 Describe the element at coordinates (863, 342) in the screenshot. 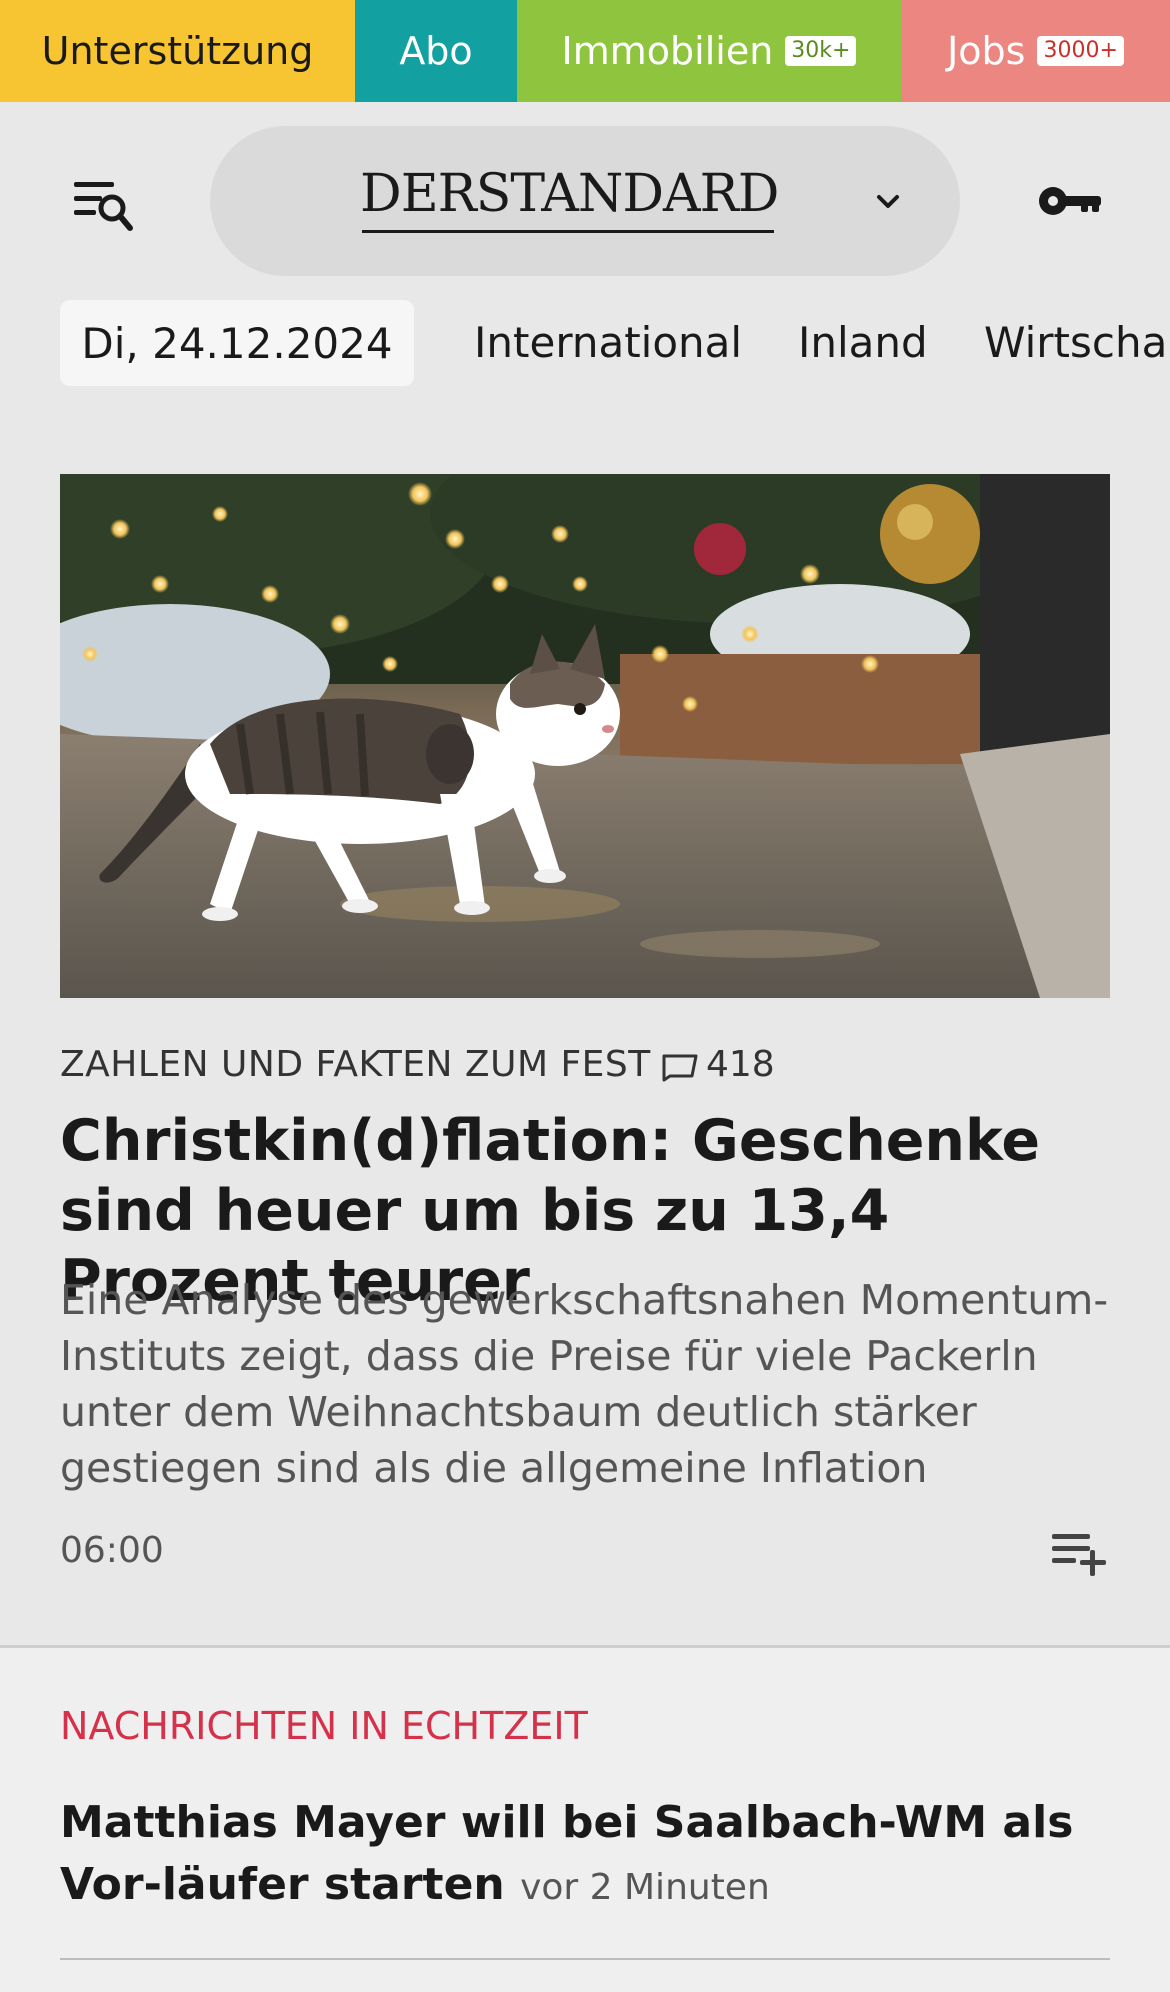

I see `nav-item-inland: Inland` at that location.